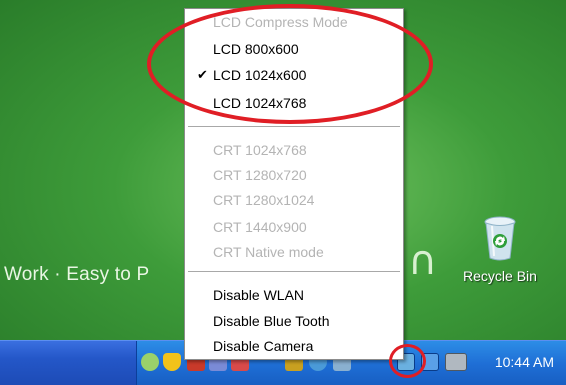  What do you see at coordinates (264, 200) in the screenshot?
I see `menu-item-label: CRT 1280x1024` at bounding box center [264, 200].